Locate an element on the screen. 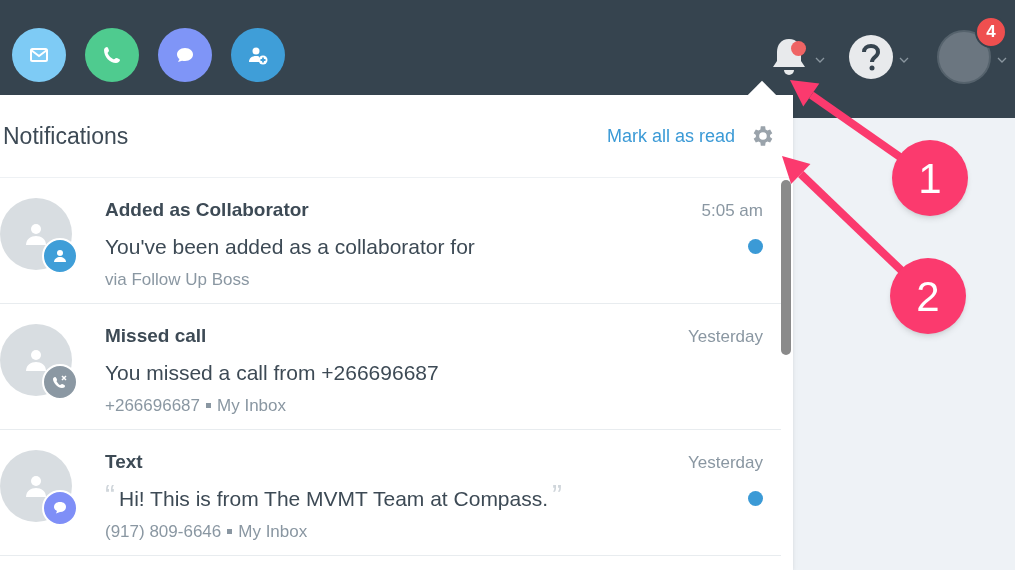 This screenshot has width=1015, height=570. notification-title: Text is located at coordinates (124, 462).